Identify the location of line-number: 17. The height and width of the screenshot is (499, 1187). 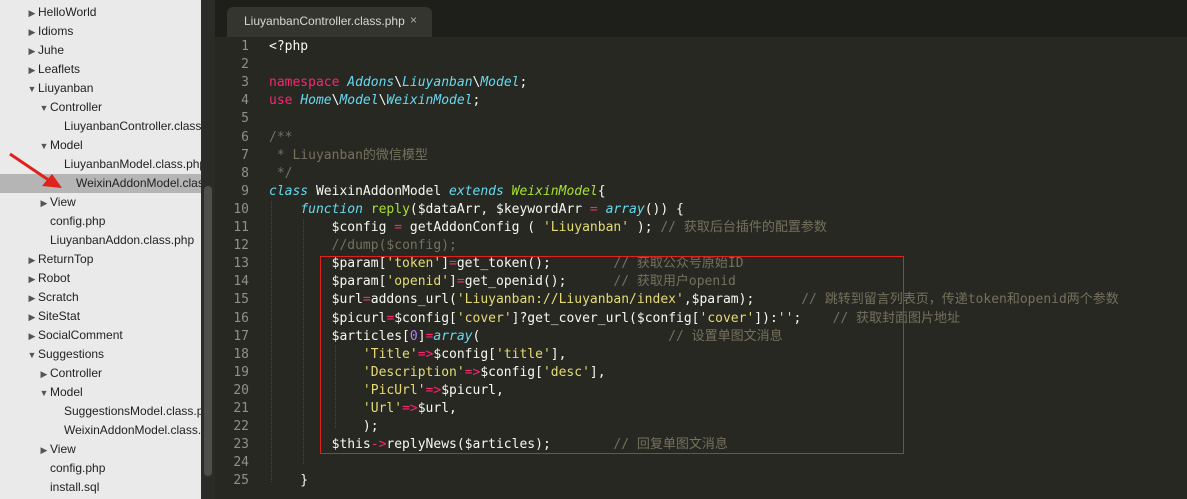
(241, 336).